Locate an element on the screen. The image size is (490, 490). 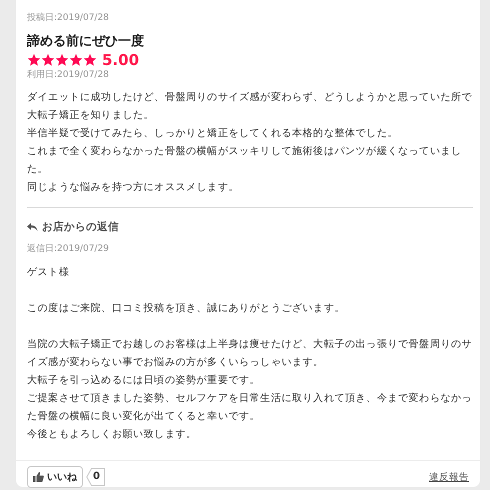
review-text: これまで全く変わらなかった骨盤の横幅がスッキリして施術後はパンツが緩くなっていました。 is located at coordinates (245, 160).